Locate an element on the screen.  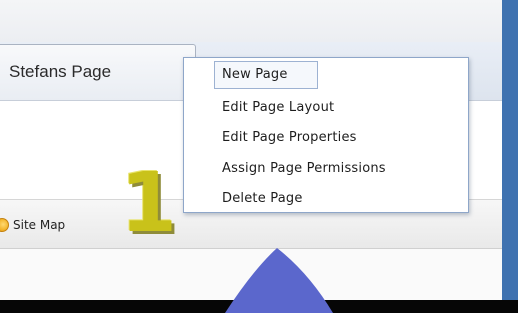
sitemap-icon is located at coordinates (4, 225).